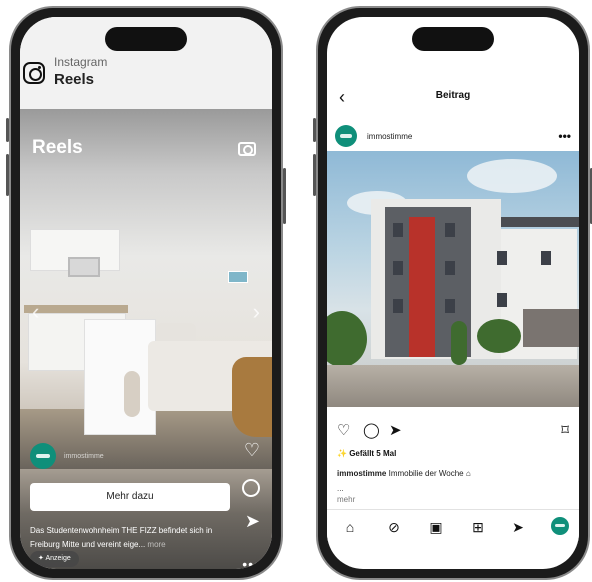  I want to click on likes-text: Gefällt 5 Mal, so click(373, 453).